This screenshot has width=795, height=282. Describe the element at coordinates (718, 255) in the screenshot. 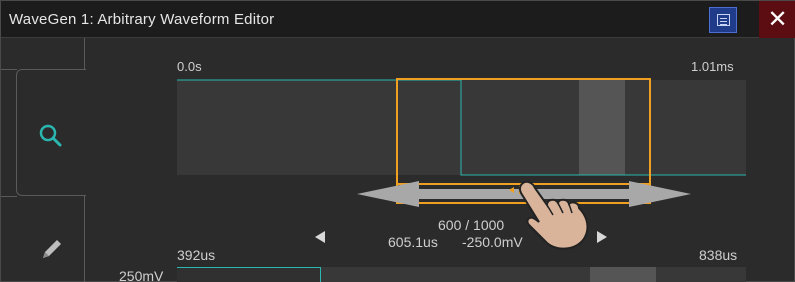

I see `detail-end-label: 838us` at that location.